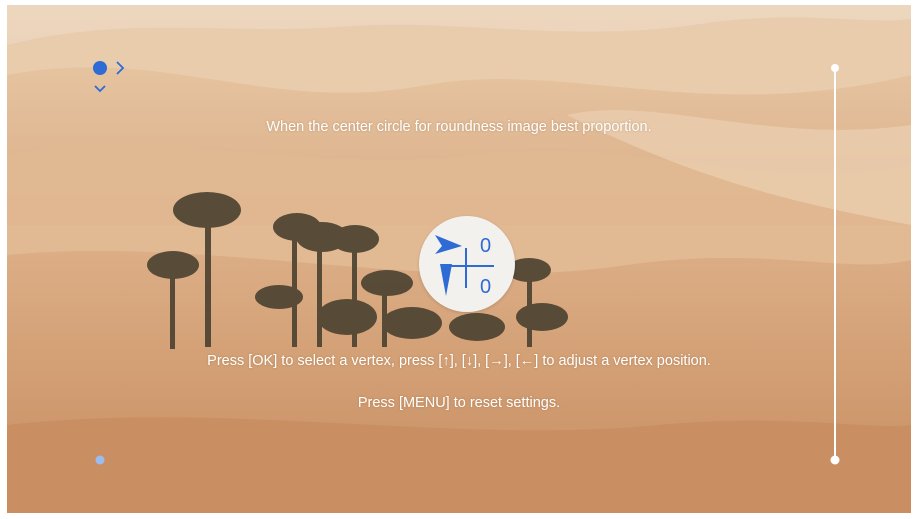 The image size is (917, 519). Describe the element at coordinates (835, 68) in the screenshot. I see `vertex-top-right` at that location.